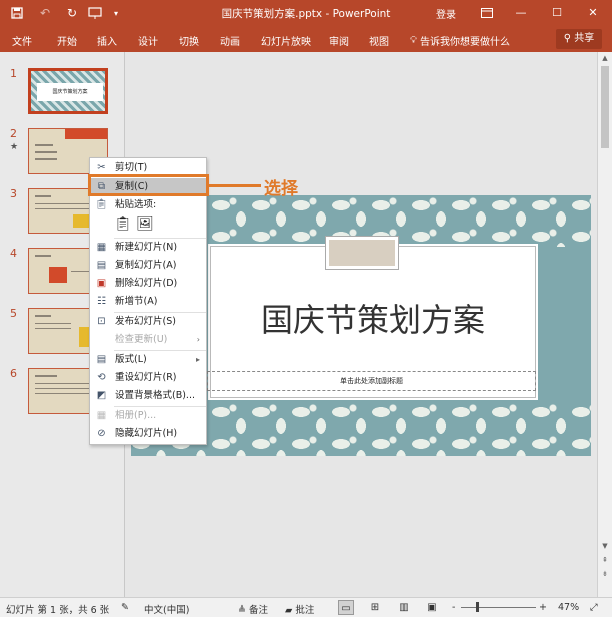  I want to click on duplicate-slide-icon: ▤, so click(101, 265).